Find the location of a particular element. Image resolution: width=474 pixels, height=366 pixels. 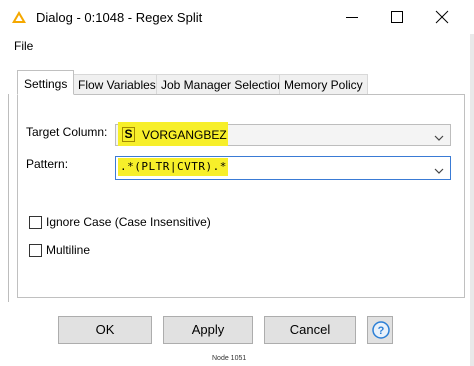

ignore-case-label: Ignore Case (Case Insensitive) is located at coordinates (128, 222).